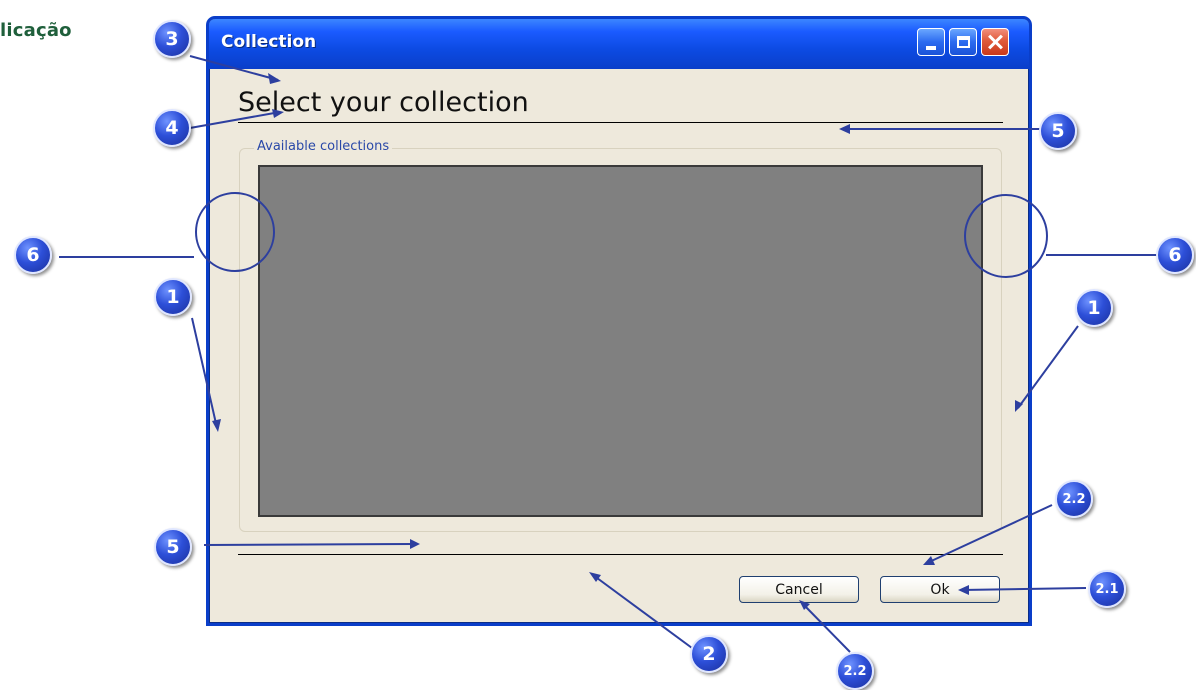  What do you see at coordinates (33, 255) in the screenshot?
I see `annotation-callout-6-left: 6` at bounding box center [33, 255].